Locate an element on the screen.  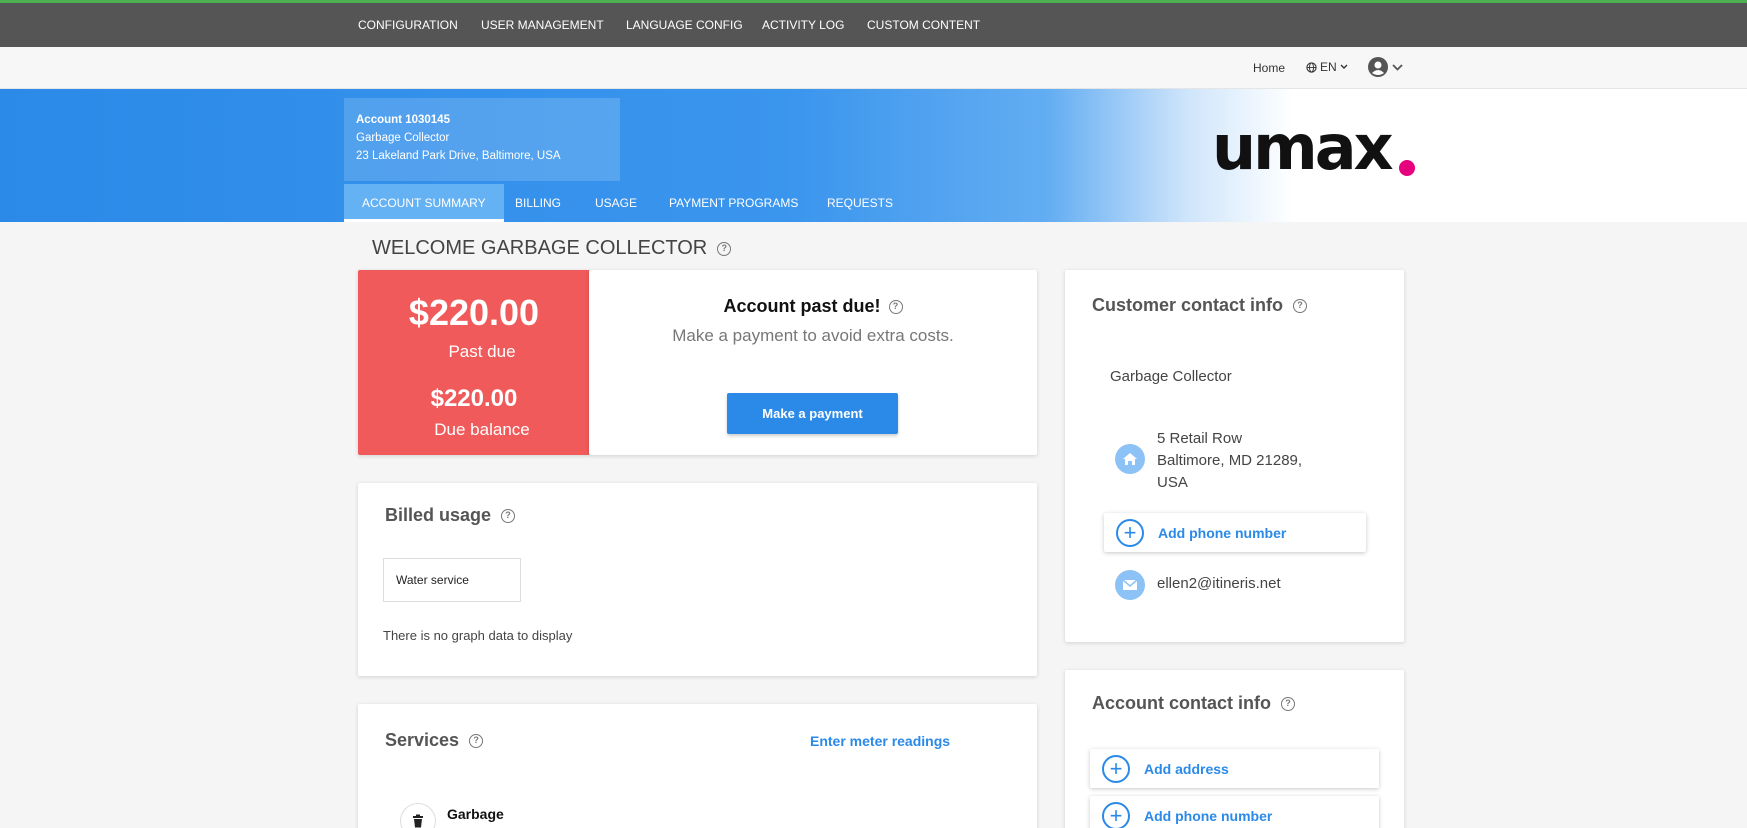
billed-usage-title: Billed usage is located at coordinates (438, 515).